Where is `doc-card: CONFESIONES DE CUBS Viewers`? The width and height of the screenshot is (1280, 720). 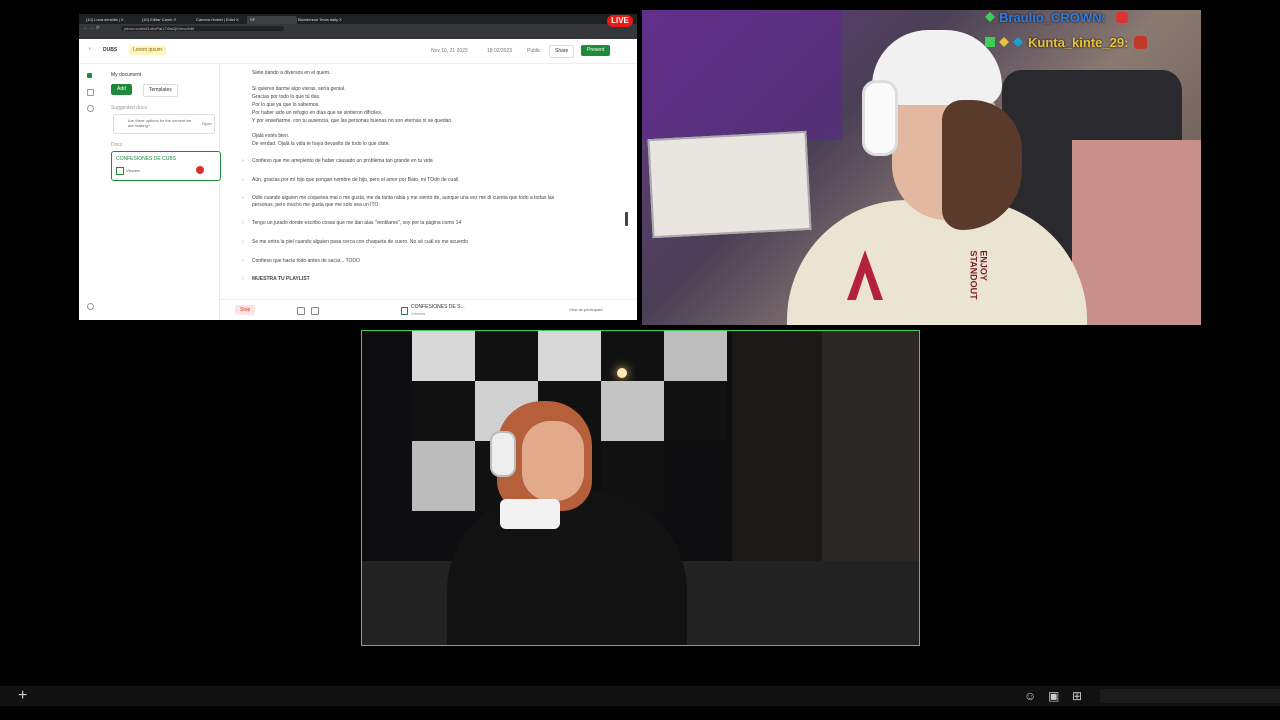
doc-card: CONFESIONES DE CUBS Viewers is located at coordinates (166, 166).